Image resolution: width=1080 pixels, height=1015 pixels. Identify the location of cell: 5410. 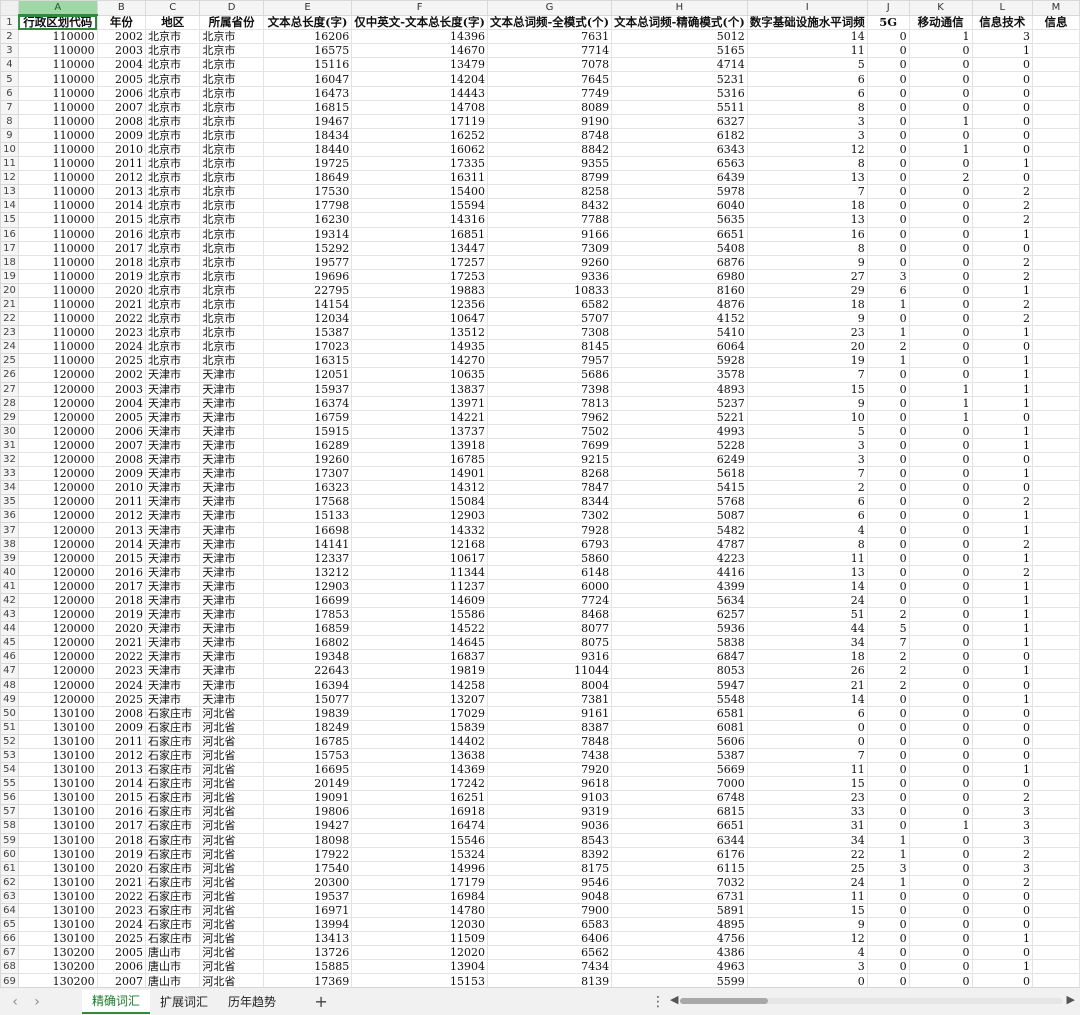
(679, 333).